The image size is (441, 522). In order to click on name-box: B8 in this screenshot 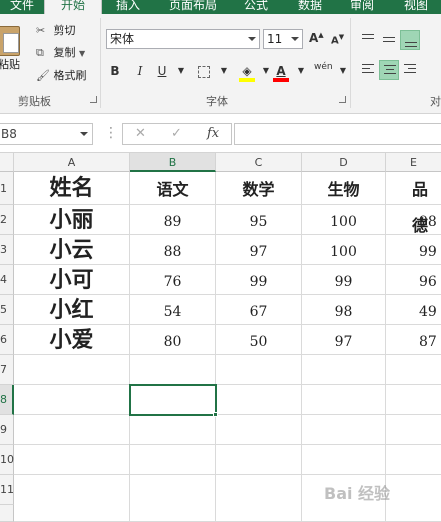, I will do `click(46, 134)`.